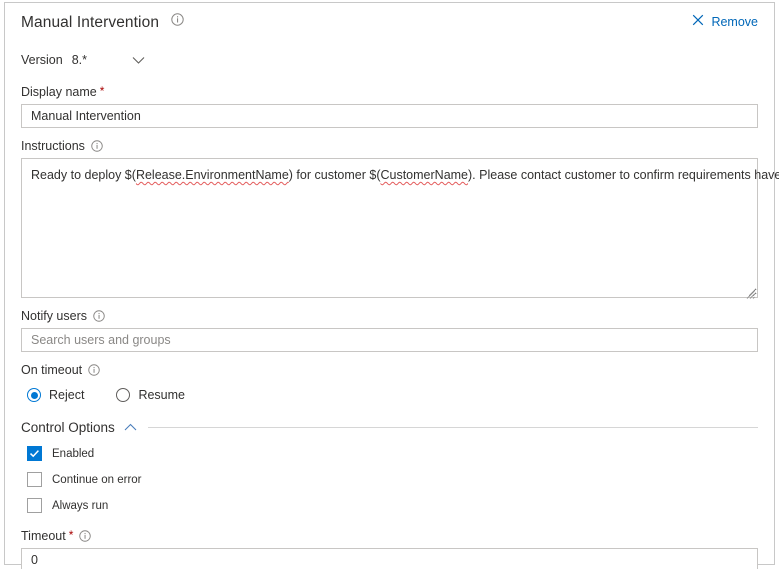 This screenshot has height=569, width=779. I want to click on on-timeout-label: On timeout, so click(389, 370).